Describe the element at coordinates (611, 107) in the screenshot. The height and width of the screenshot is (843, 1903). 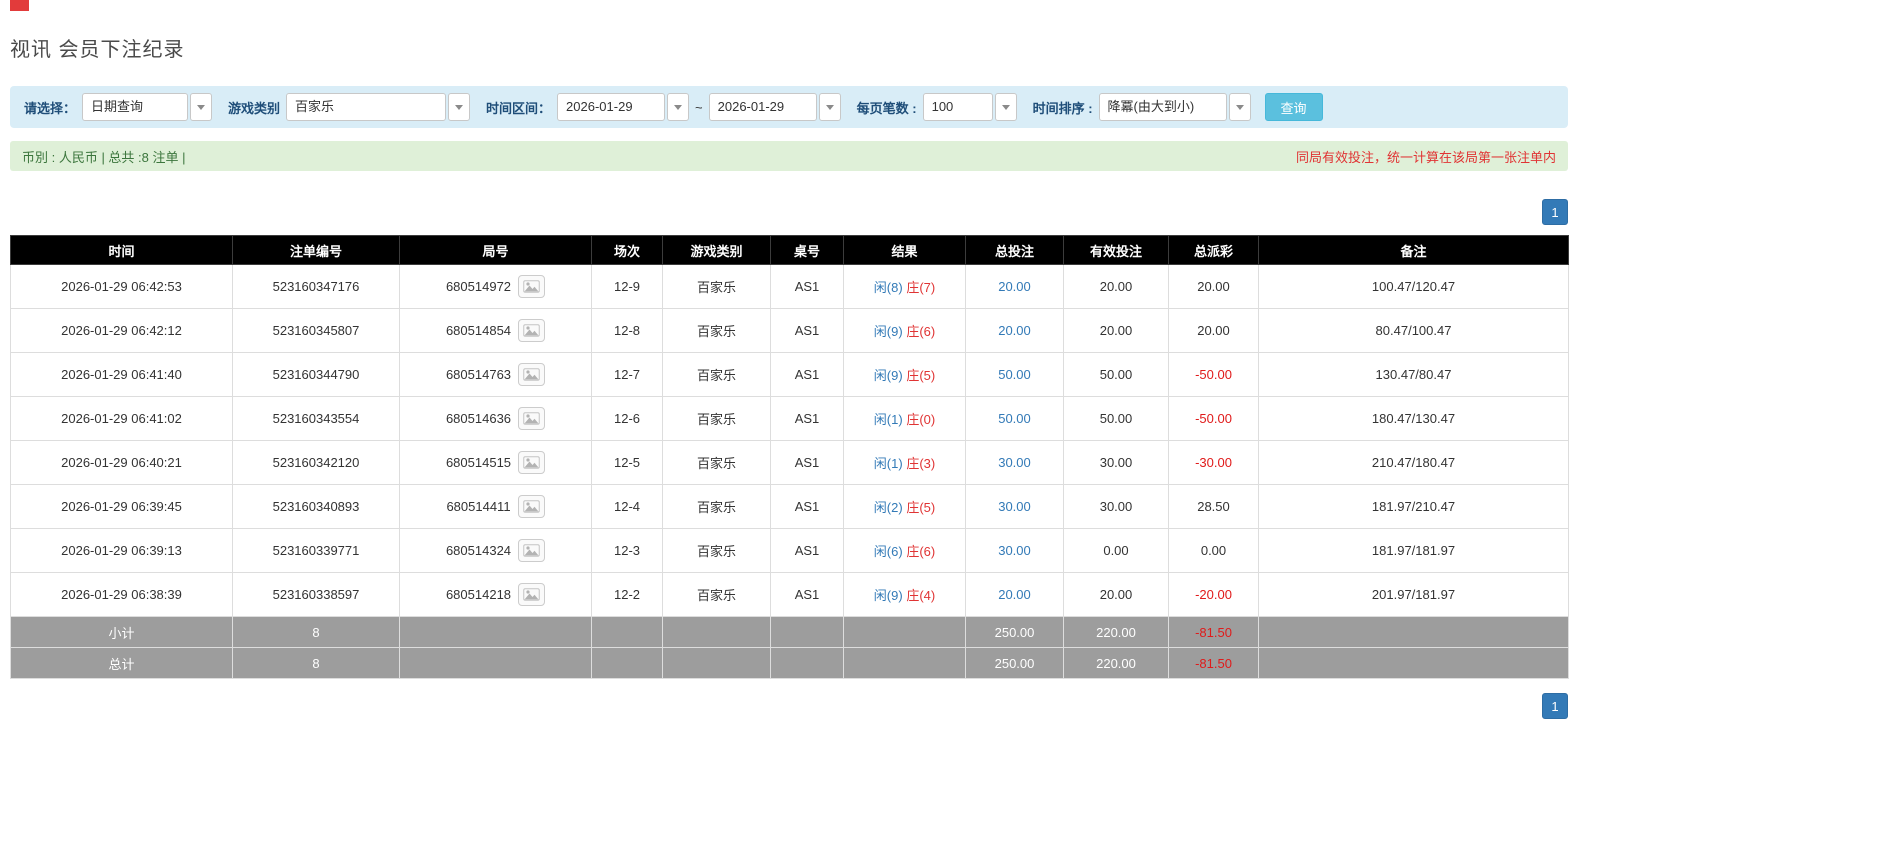
I see `date-from-value: 2026-01-29` at that location.